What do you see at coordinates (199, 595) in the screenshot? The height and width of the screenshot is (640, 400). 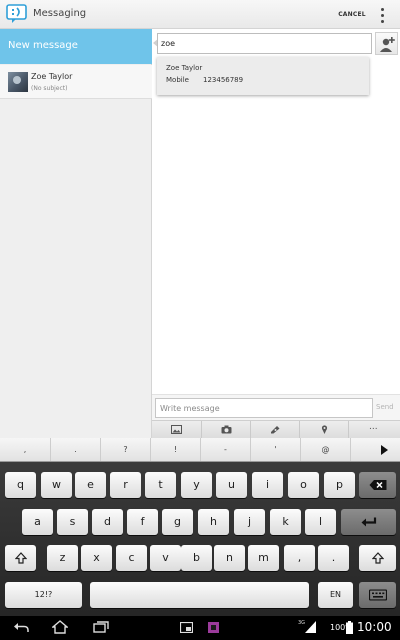 I see `space-bar` at bounding box center [199, 595].